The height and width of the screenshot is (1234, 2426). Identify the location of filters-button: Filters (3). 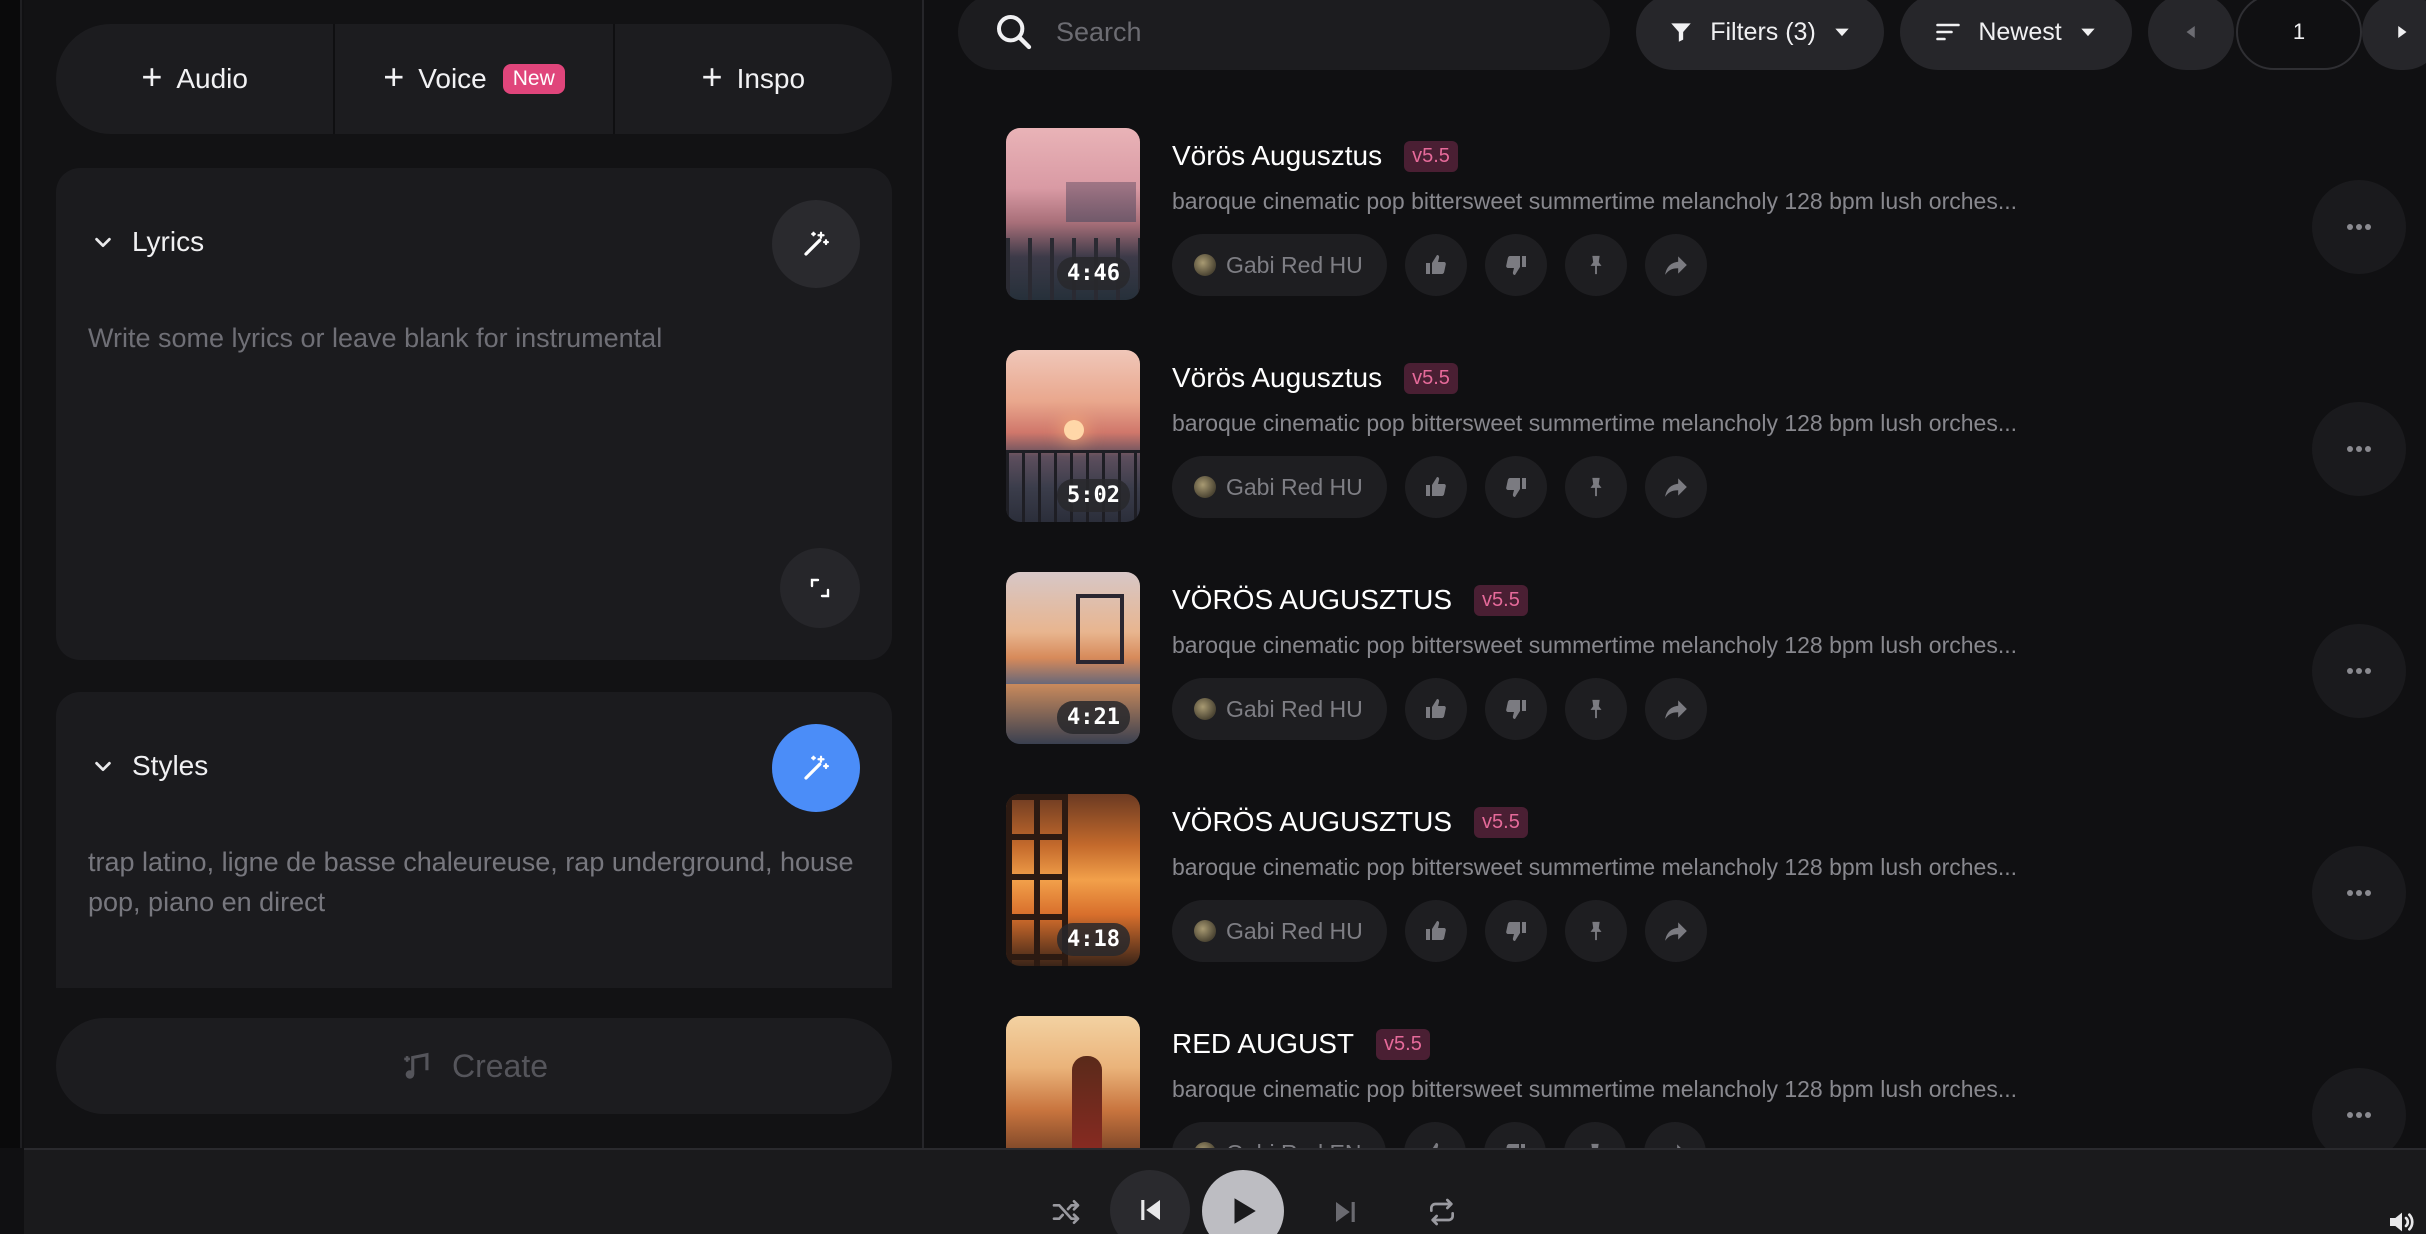
(1760, 35).